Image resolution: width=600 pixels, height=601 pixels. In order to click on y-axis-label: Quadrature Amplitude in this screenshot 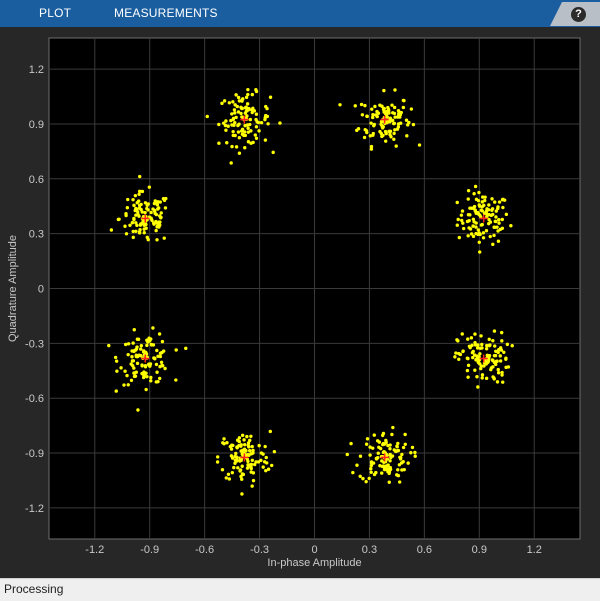, I will do `click(13, 288)`.